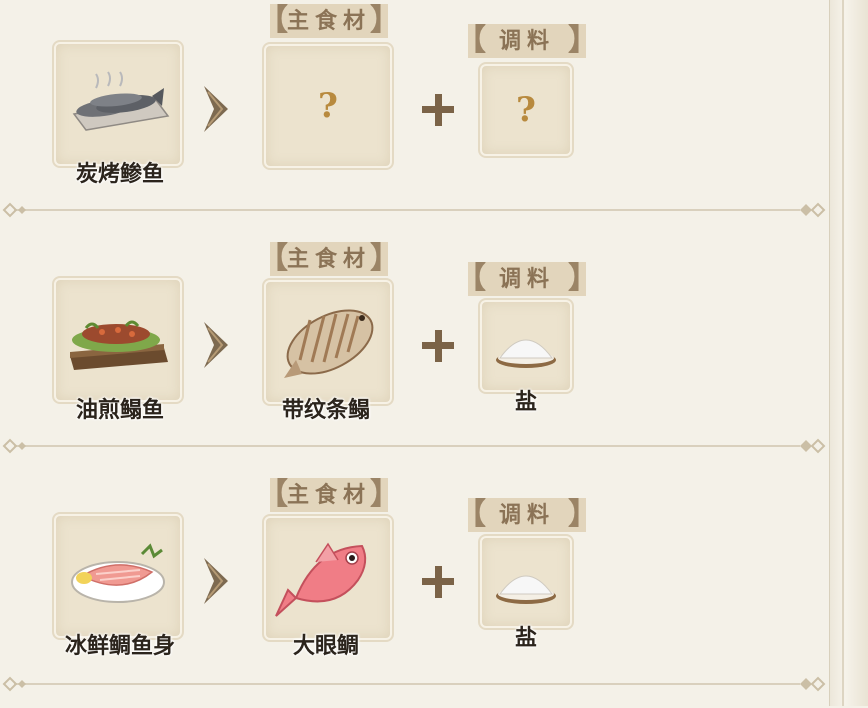 This screenshot has width=868, height=708. I want to click on main-ingredient-name: 大眼鲷, so click(325, 646).